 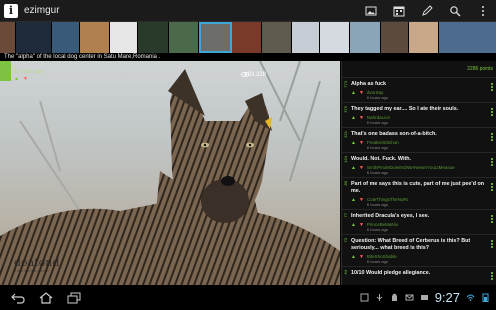 What do you see at coordinates (418, 145) in the screenshot?
I see `comment-meta: ▲ ▼ FreakerStitchon 6 hours ago` at bounding box center [418, 145].